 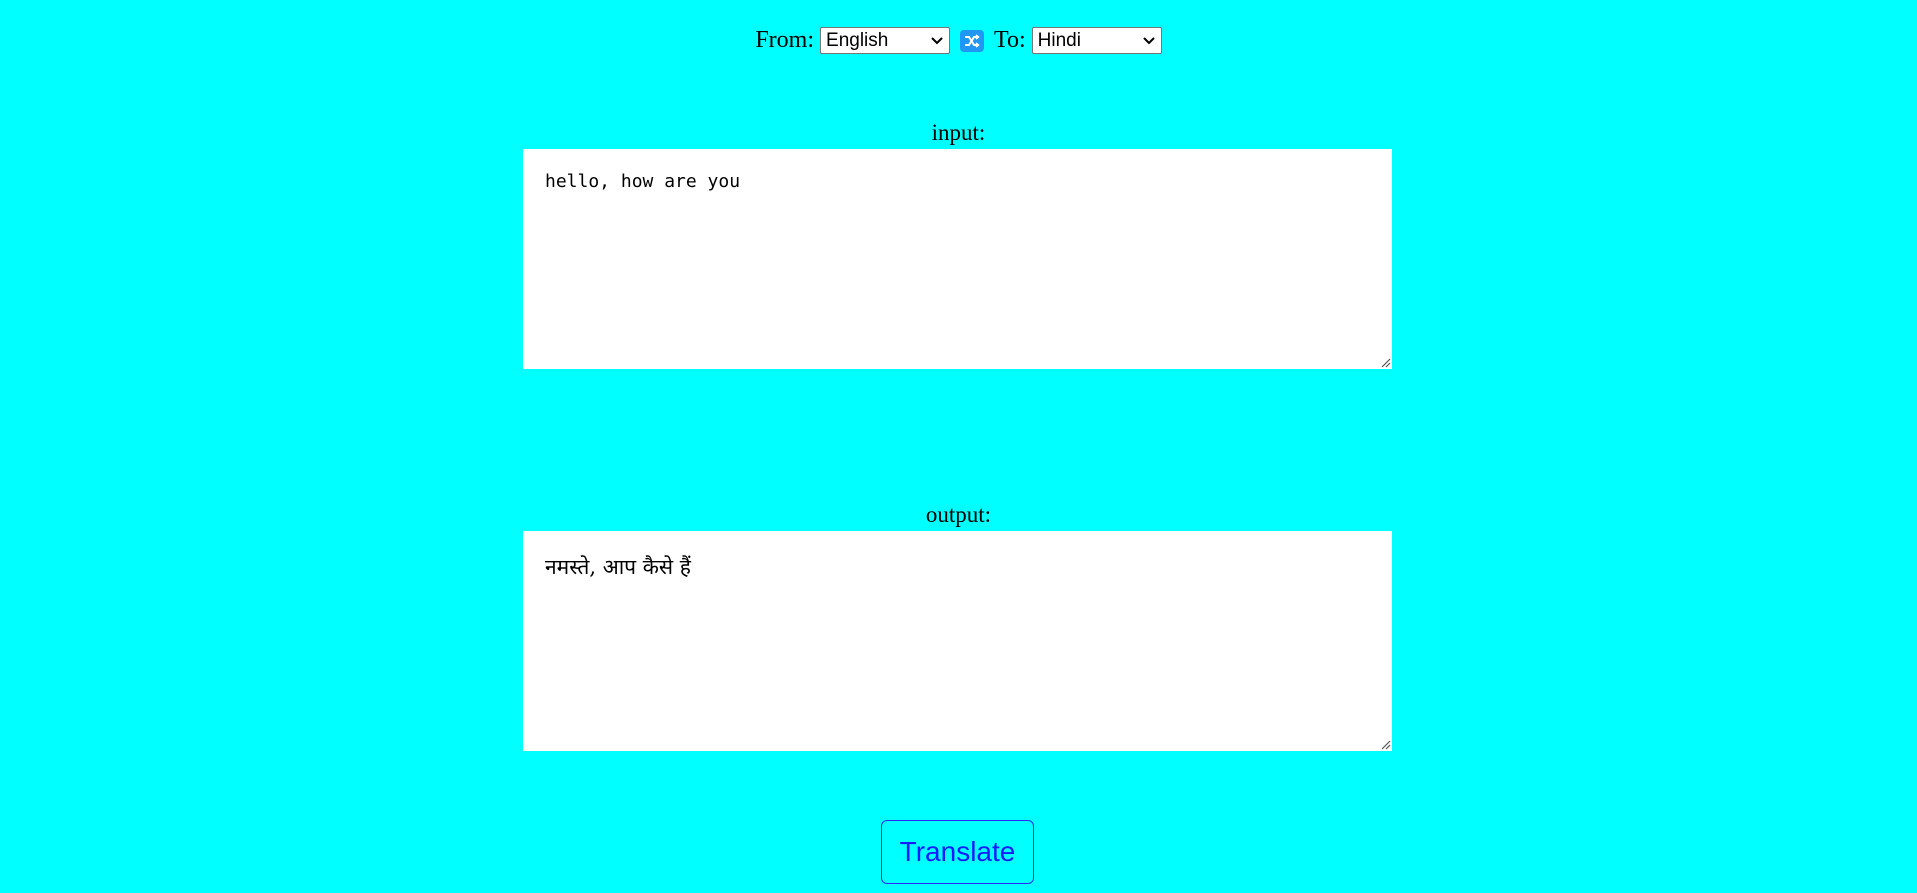 I want to click on to-language-select: Hindi, so click(x=1096, y=40).